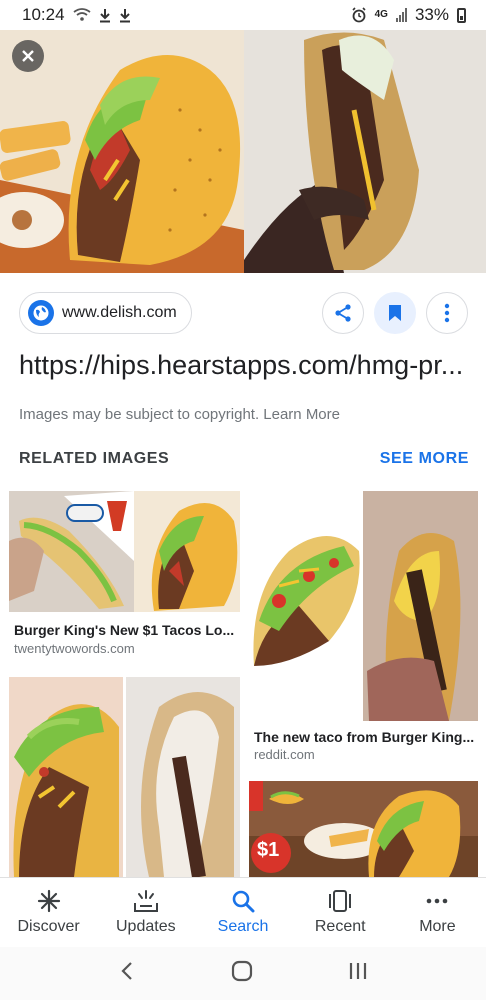  I want to click on nav-recent: Recent, so click(340, 912).